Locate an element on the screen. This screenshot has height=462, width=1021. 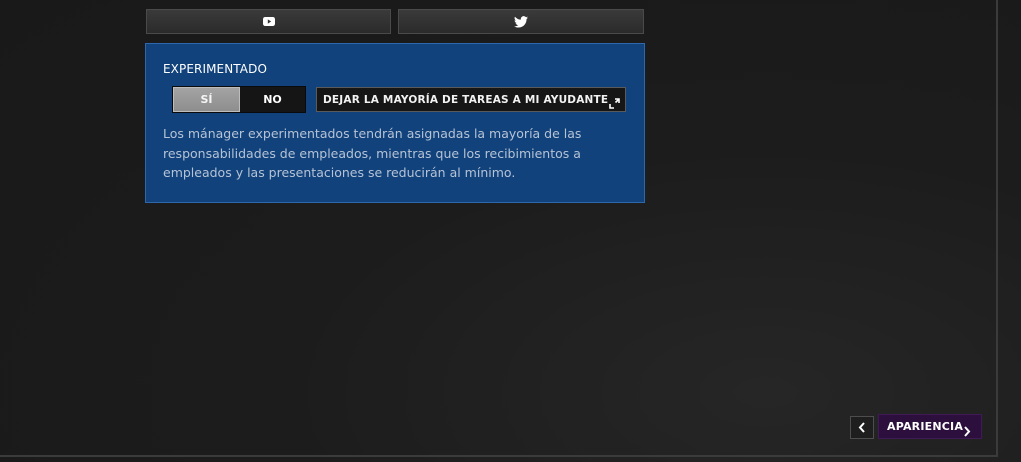
toggle-yes-option: SÍ is located at coordinates (206, 99).